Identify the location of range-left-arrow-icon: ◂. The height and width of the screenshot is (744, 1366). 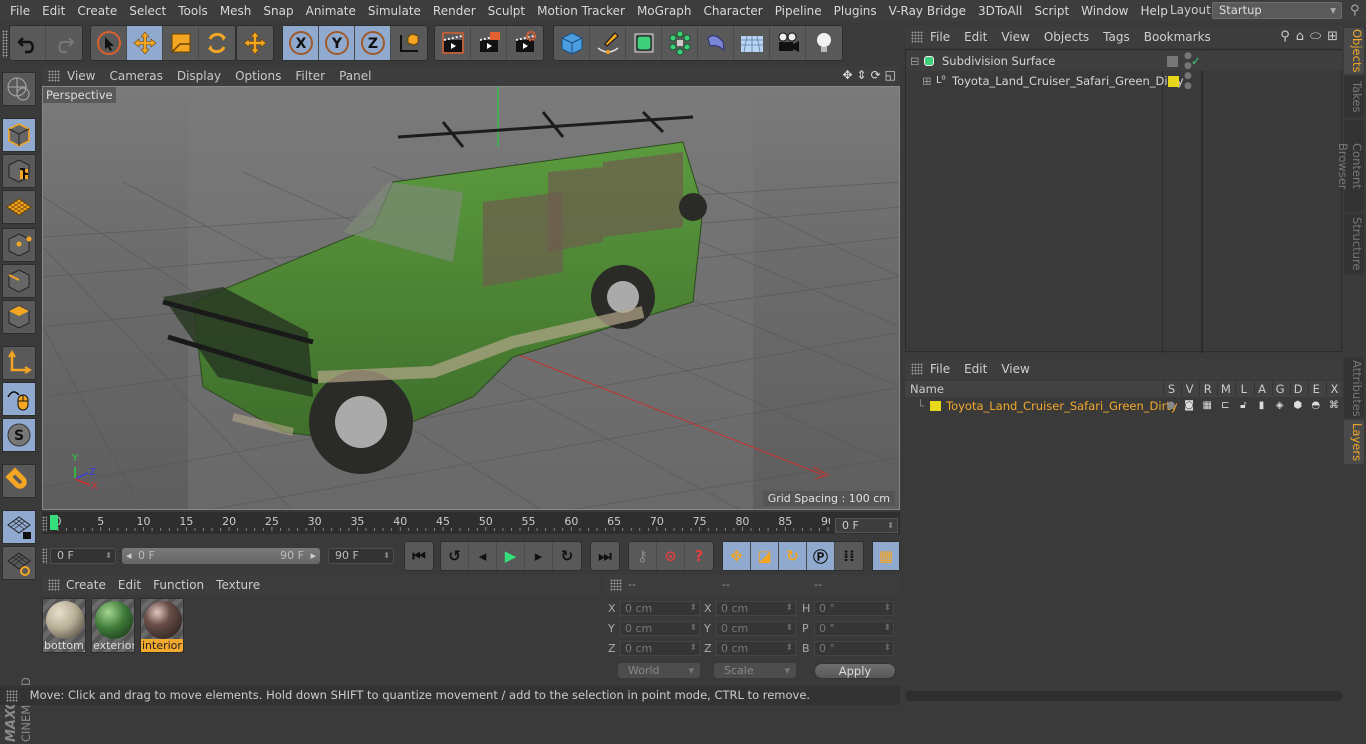
(129, 556).